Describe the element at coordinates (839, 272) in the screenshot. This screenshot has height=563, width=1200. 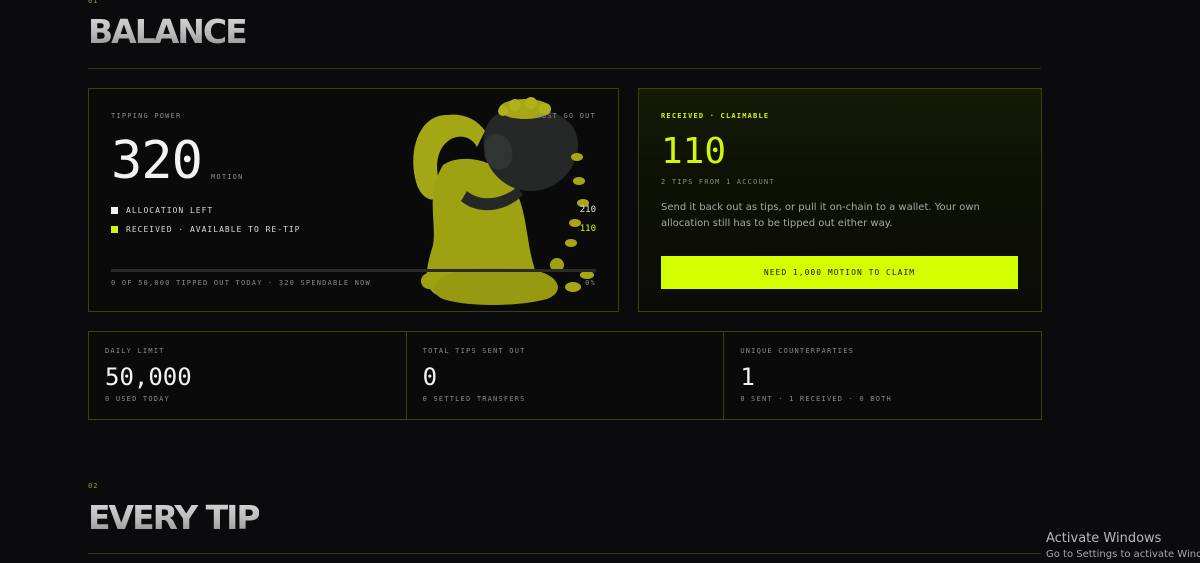
I see `claim-button: NEED 1,000 MOTION TO CLAIM` at that location.